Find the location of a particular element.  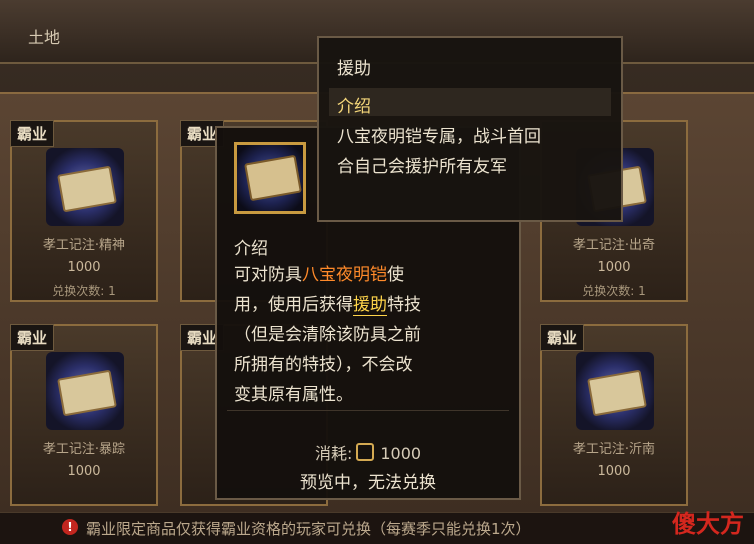

card-name: 孝工记注·暴踪 is located at coordinates (84, 449).